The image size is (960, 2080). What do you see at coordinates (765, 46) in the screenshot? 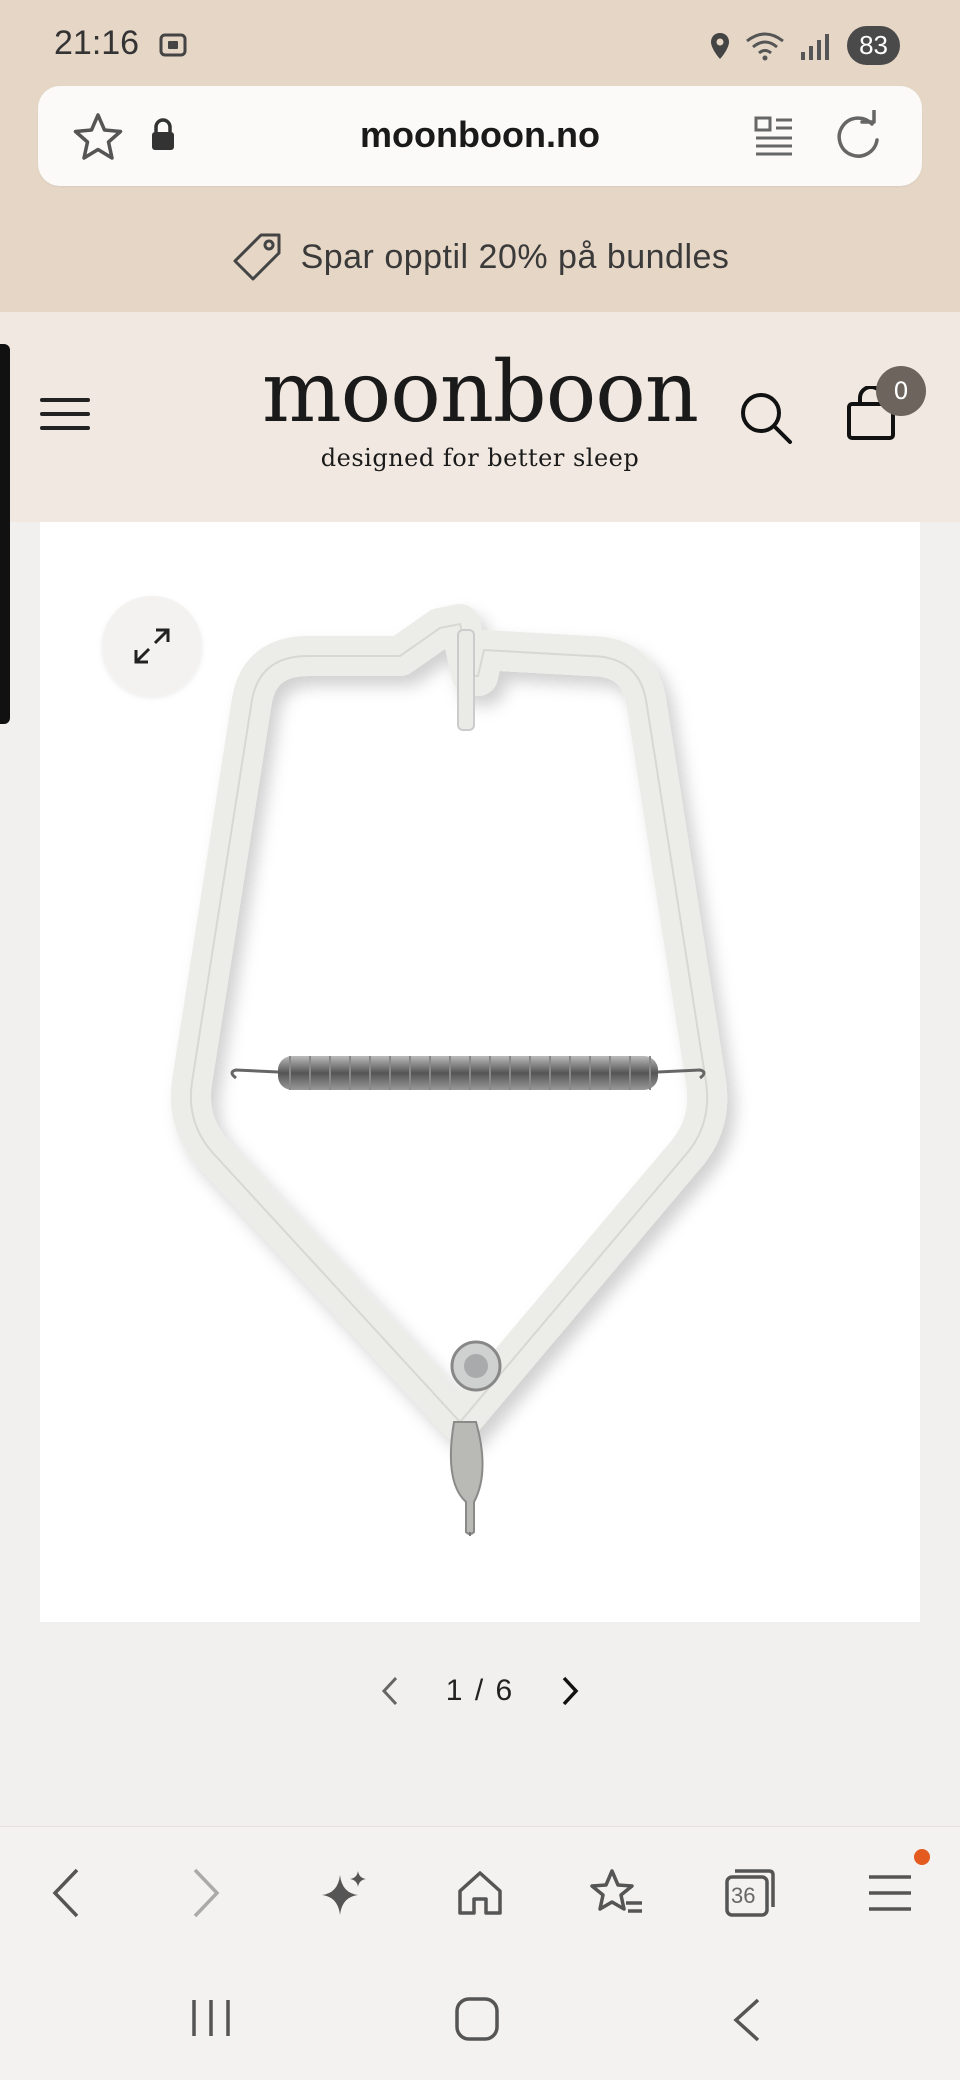
I see `wifi-icon` at bounding box center [765, 46].